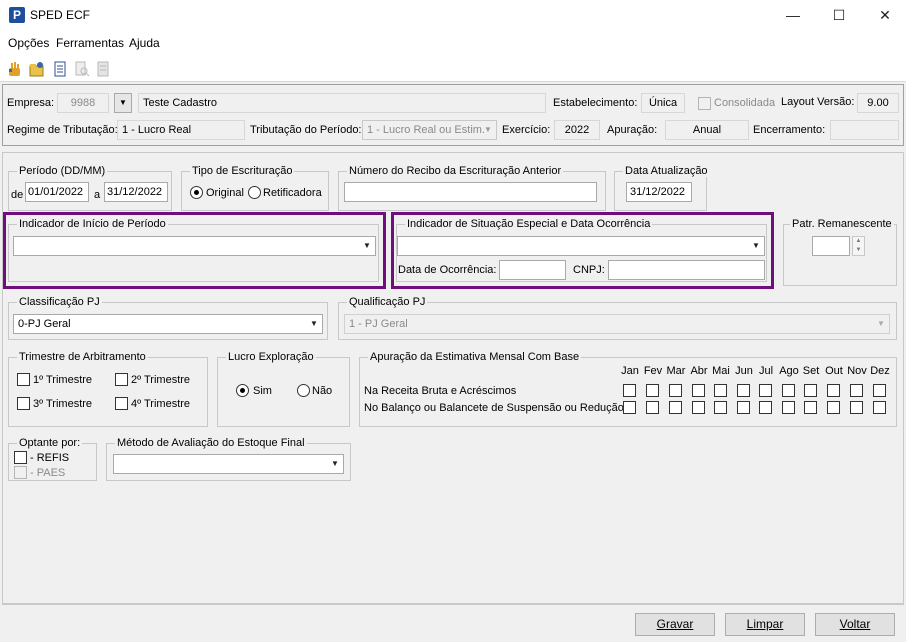 The width and height of the screenshot is (906, 642). I want to click on trimestre-2-checkbox, so click(121, 379).